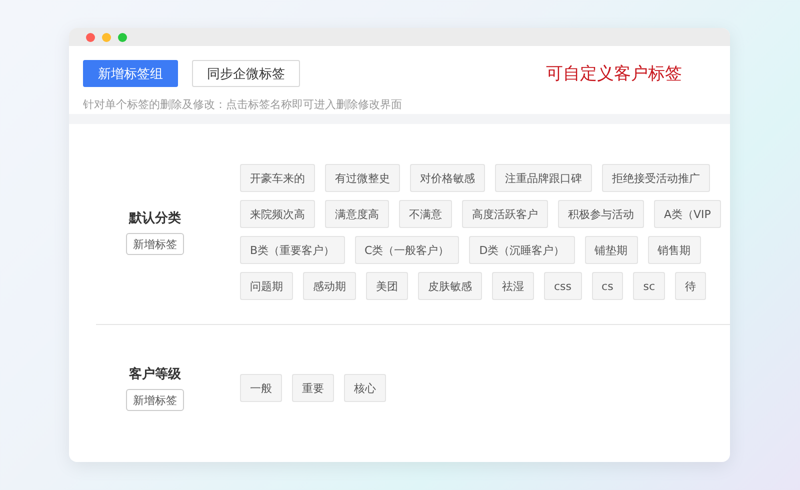 Image resolution: width=800 pixels, height=490 pixels. What do you see at coordinates (450, 286) in the screenshot?
I see `tag-chip: 皮肤敏感` at bounding box center [450, 286].